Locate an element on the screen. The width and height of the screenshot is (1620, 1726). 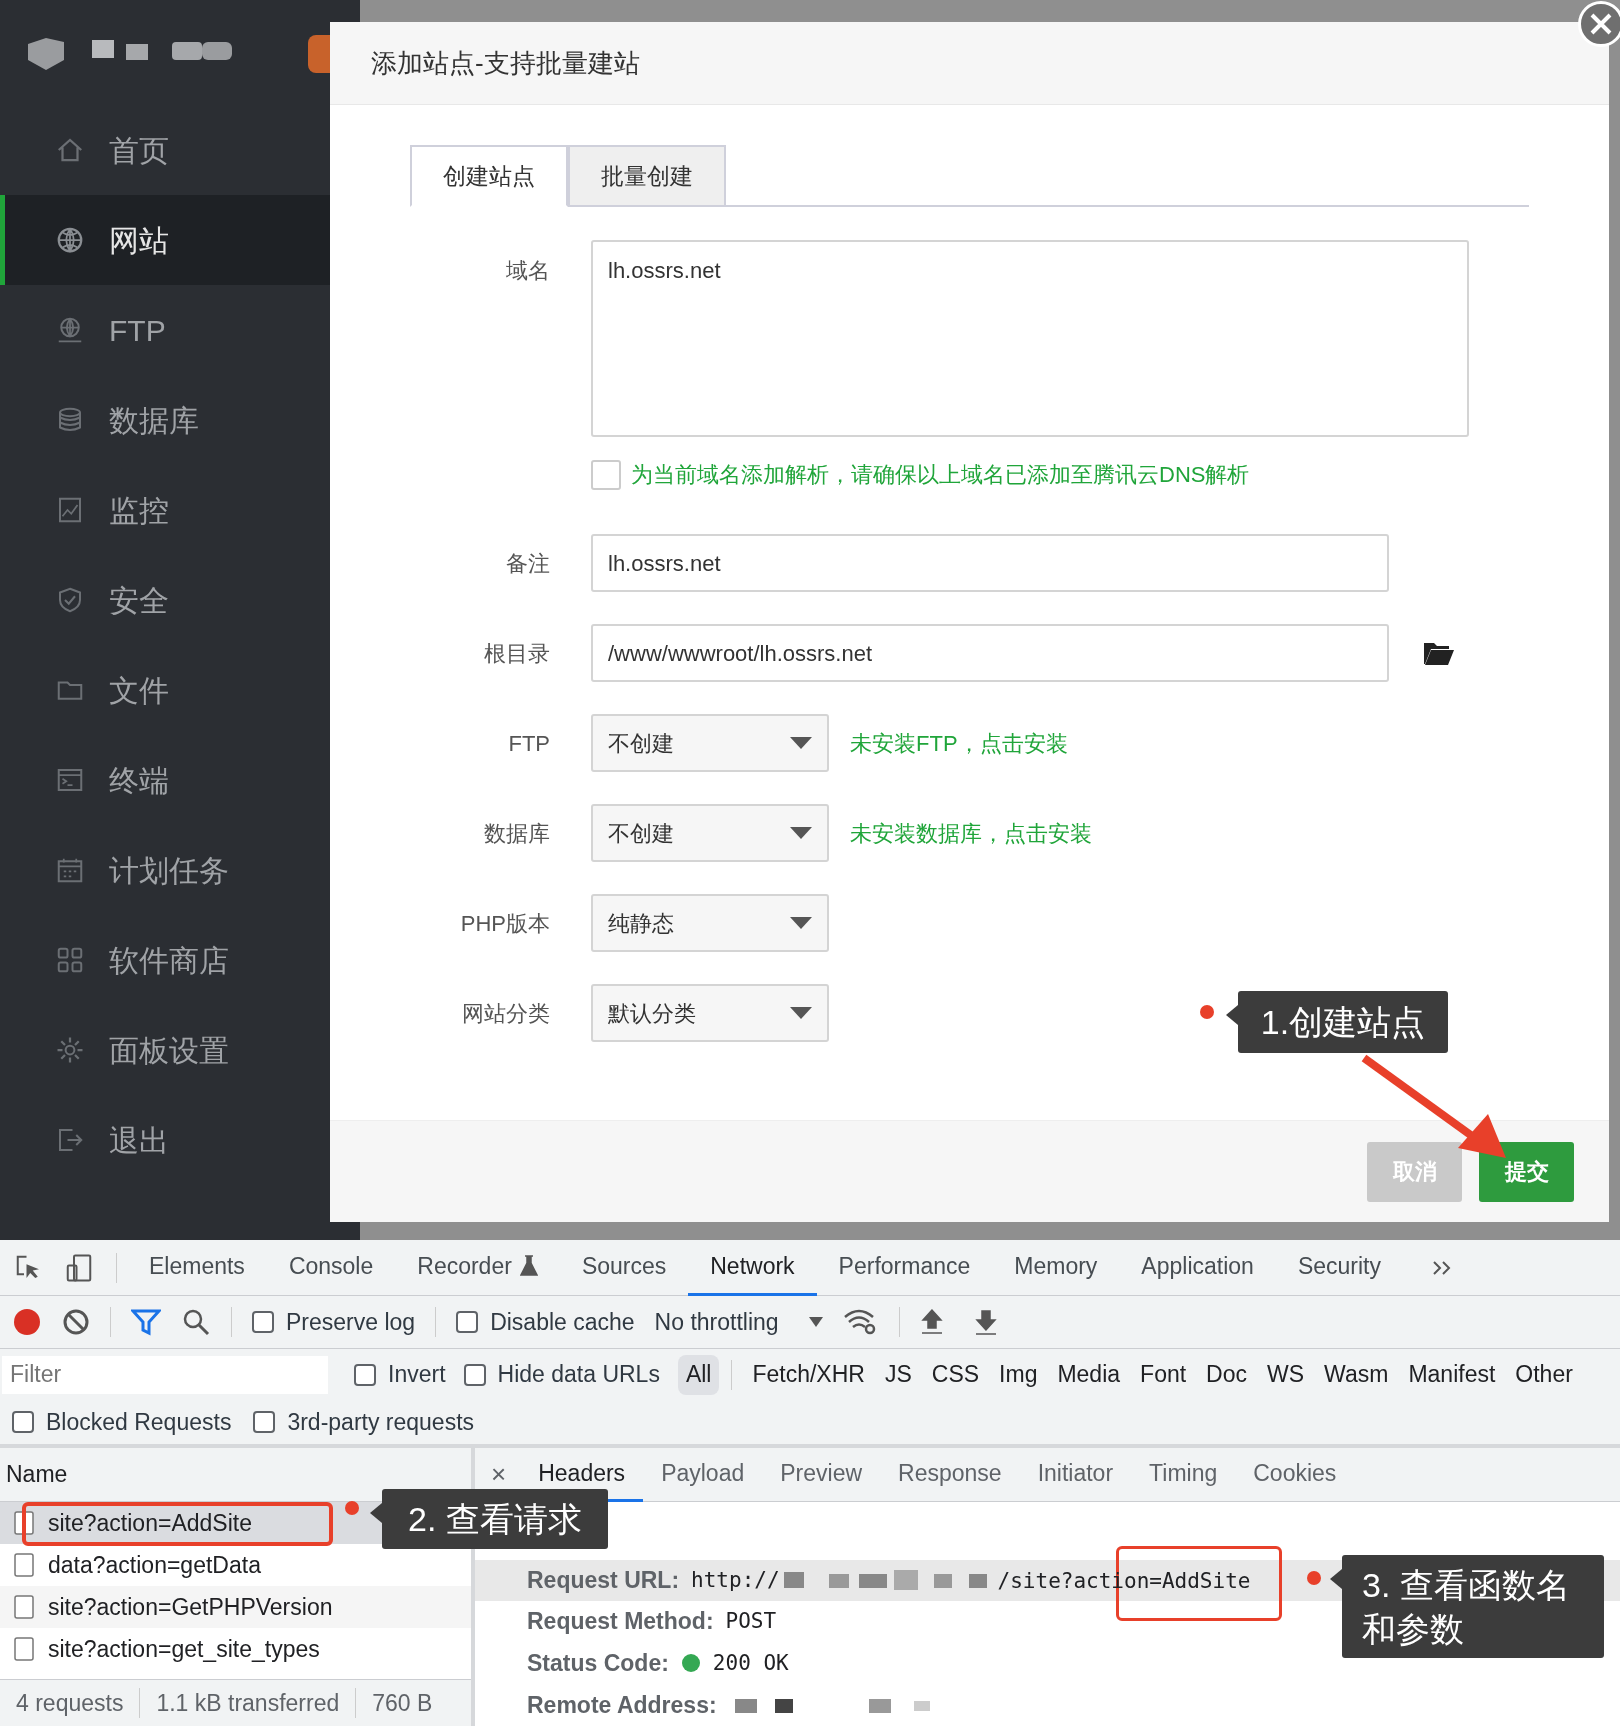
devtools-tab: Memory is located at coordinates (1056, 1267).